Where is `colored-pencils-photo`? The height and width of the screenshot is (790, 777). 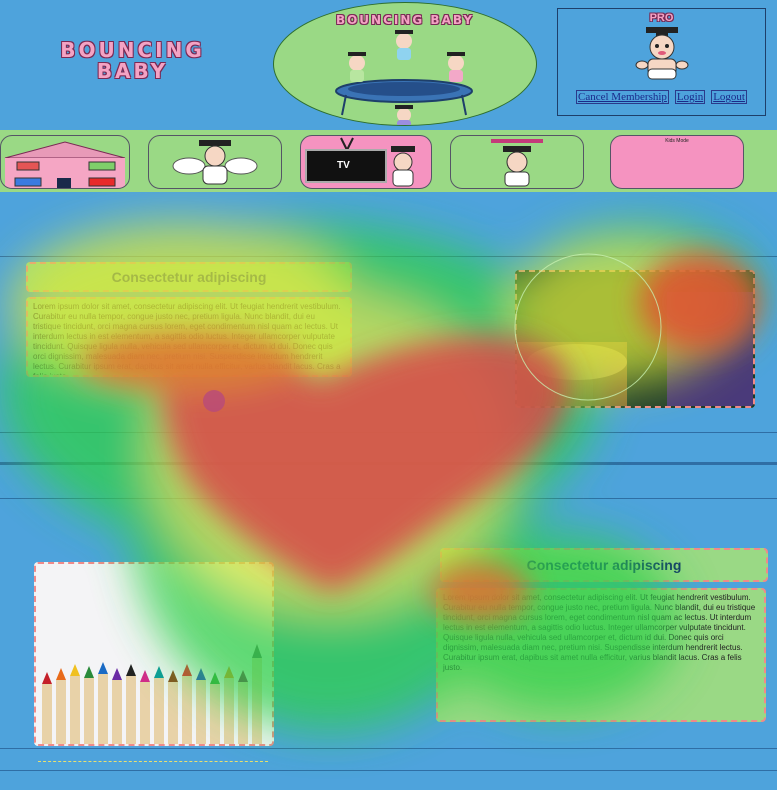
colored-pencils-photo is located at coordinates (154, 654).